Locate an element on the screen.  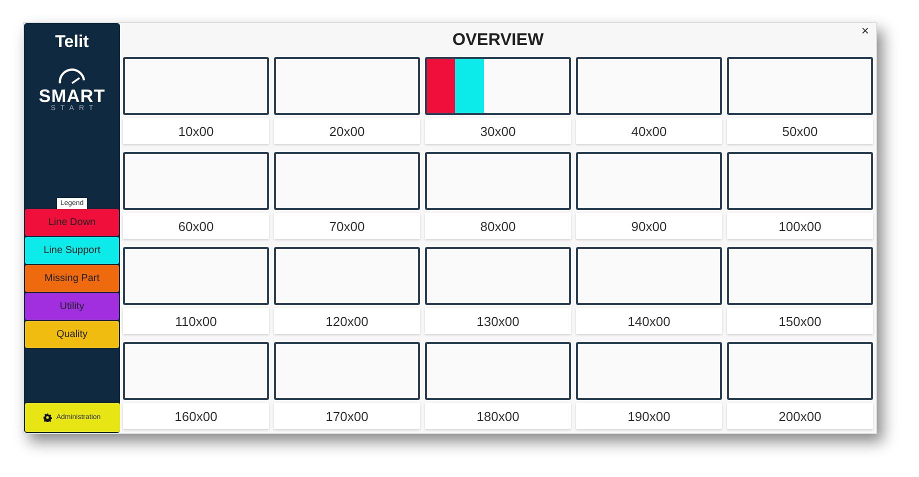
line-label: 100x00 is located at coordinates (800, 226).